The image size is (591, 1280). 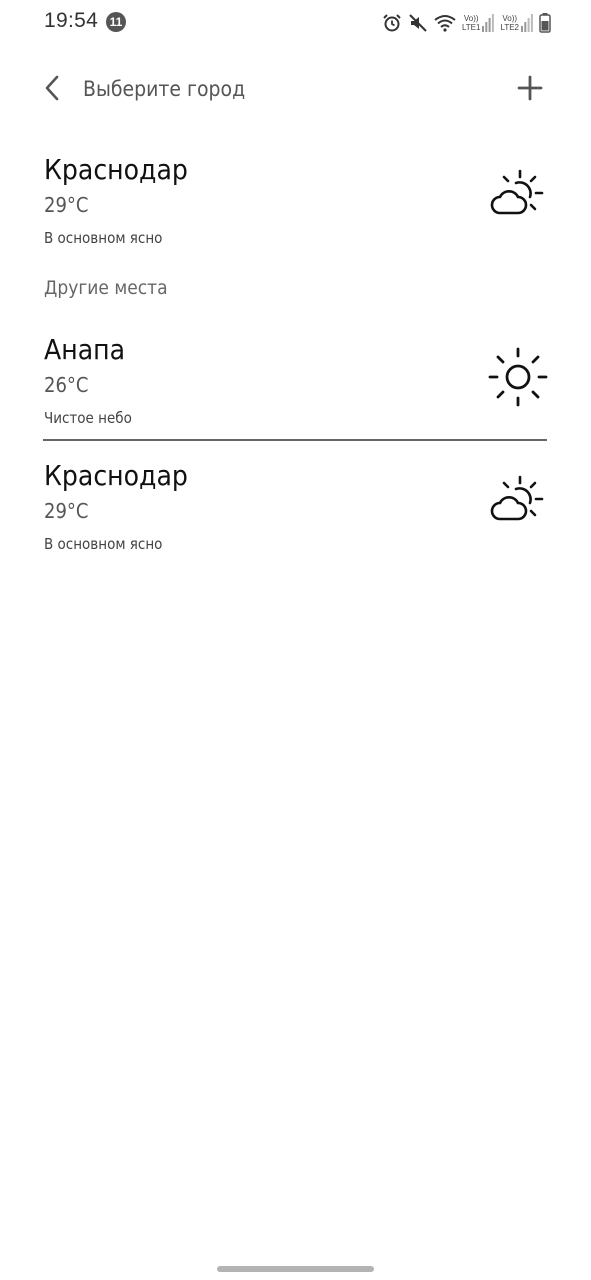 What do you see at coordinates (295, 514) in the screenshot?
I see `other-place-item: Краснодар 29°C В основном ясно` at bounding box center [295, 514].